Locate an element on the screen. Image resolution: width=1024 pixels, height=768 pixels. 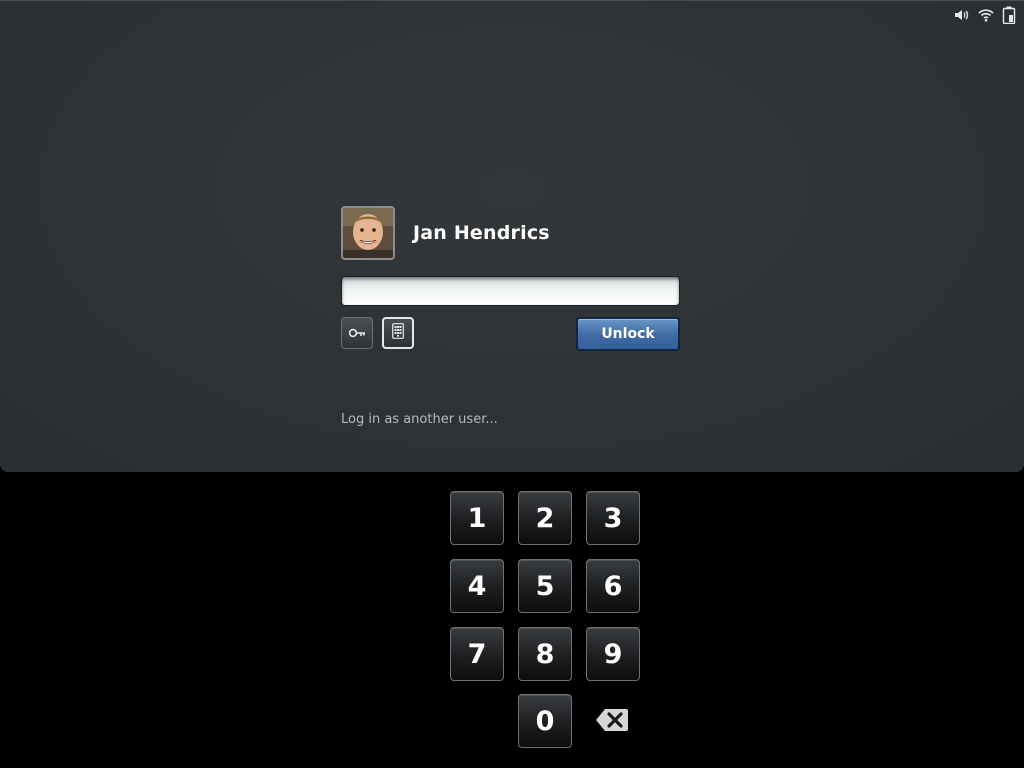
avatar is located at coordinates (368, 233).